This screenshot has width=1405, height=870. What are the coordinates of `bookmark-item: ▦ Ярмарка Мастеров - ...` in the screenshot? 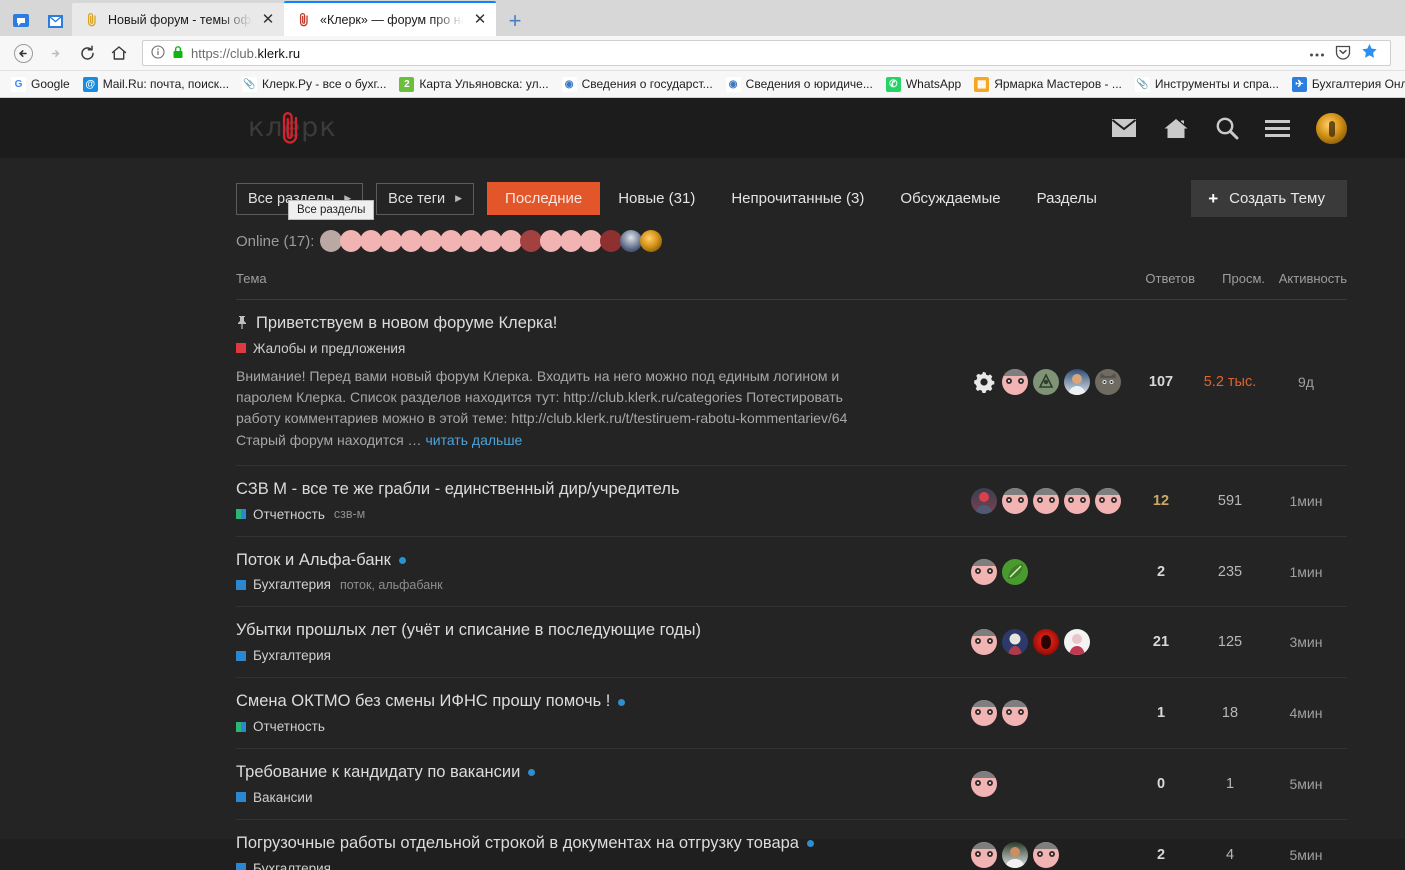 It's located at (1048, 84).